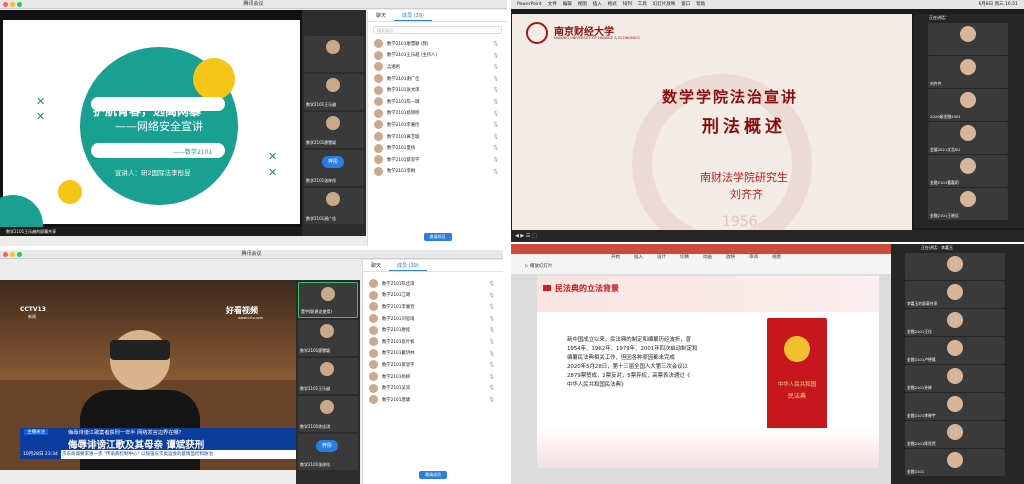  Describe the element at coordinates (433, 330) in the screenshot. I see `member-row: 数学2101廖程 🎙` at that location.